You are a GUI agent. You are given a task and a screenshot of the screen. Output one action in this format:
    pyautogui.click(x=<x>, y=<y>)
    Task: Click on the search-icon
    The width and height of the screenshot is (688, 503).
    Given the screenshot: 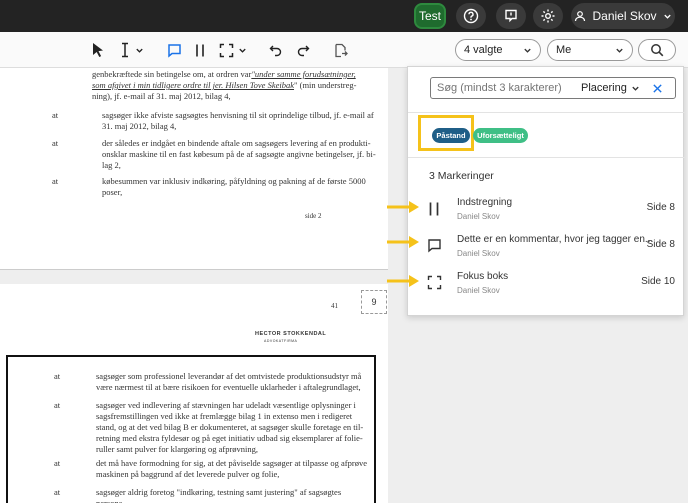 What is the action you would take?
    pyautogui.click(x=657, y=50)
    